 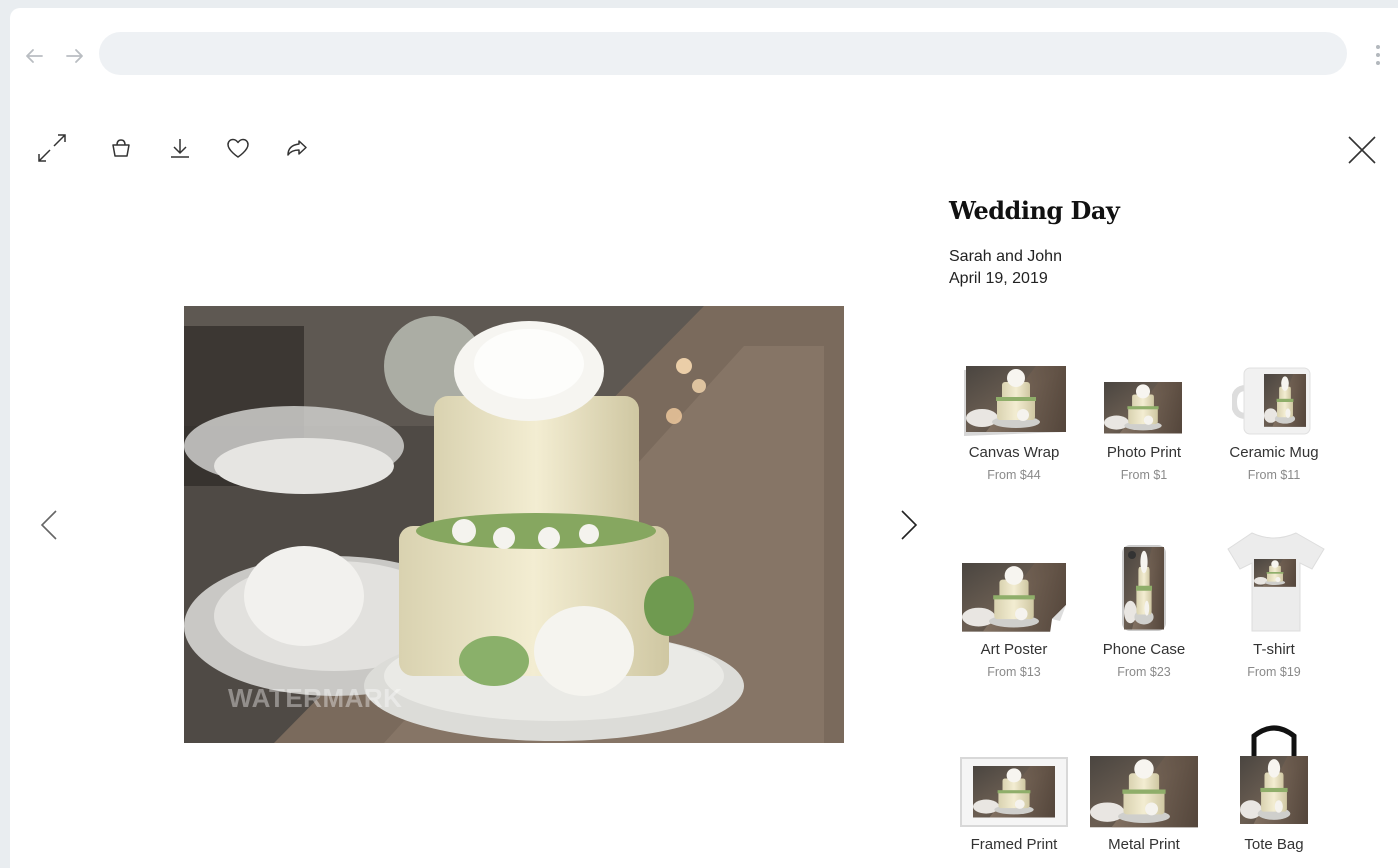 I want to click on buy-button, so click(x=121, y=148).